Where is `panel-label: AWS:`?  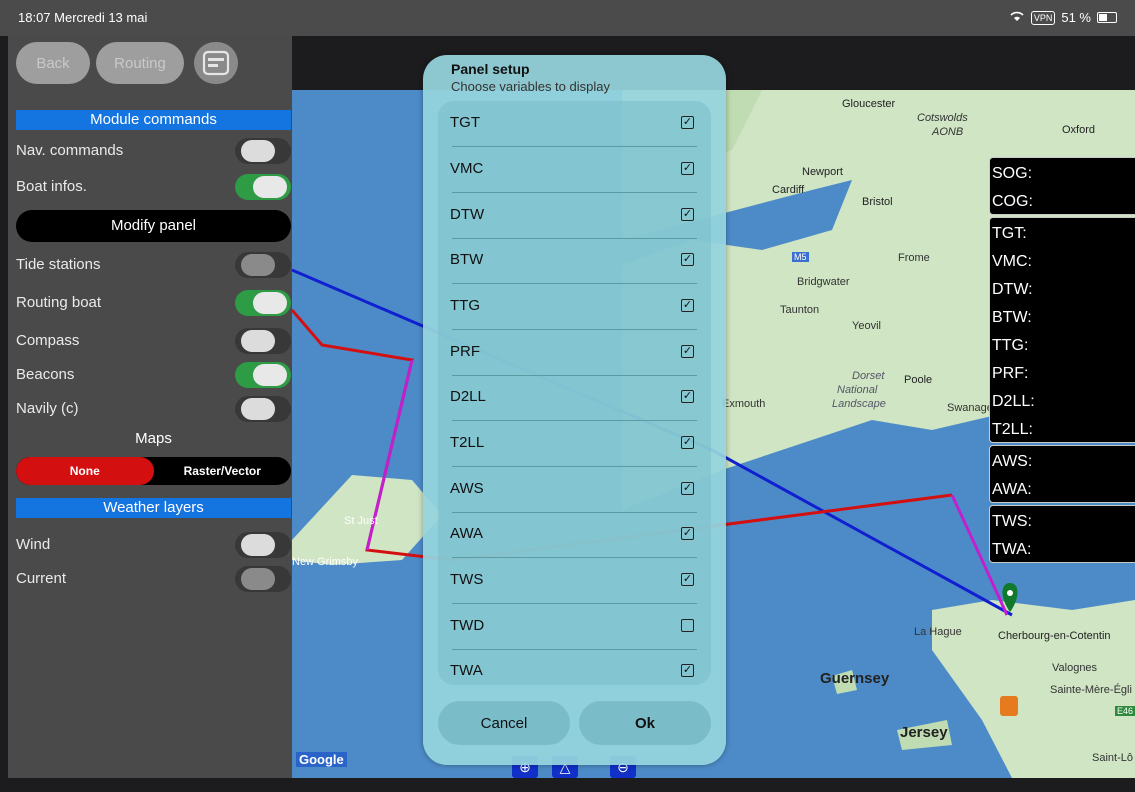
panel-label: AWS: is located at coordinates (1012, 461).